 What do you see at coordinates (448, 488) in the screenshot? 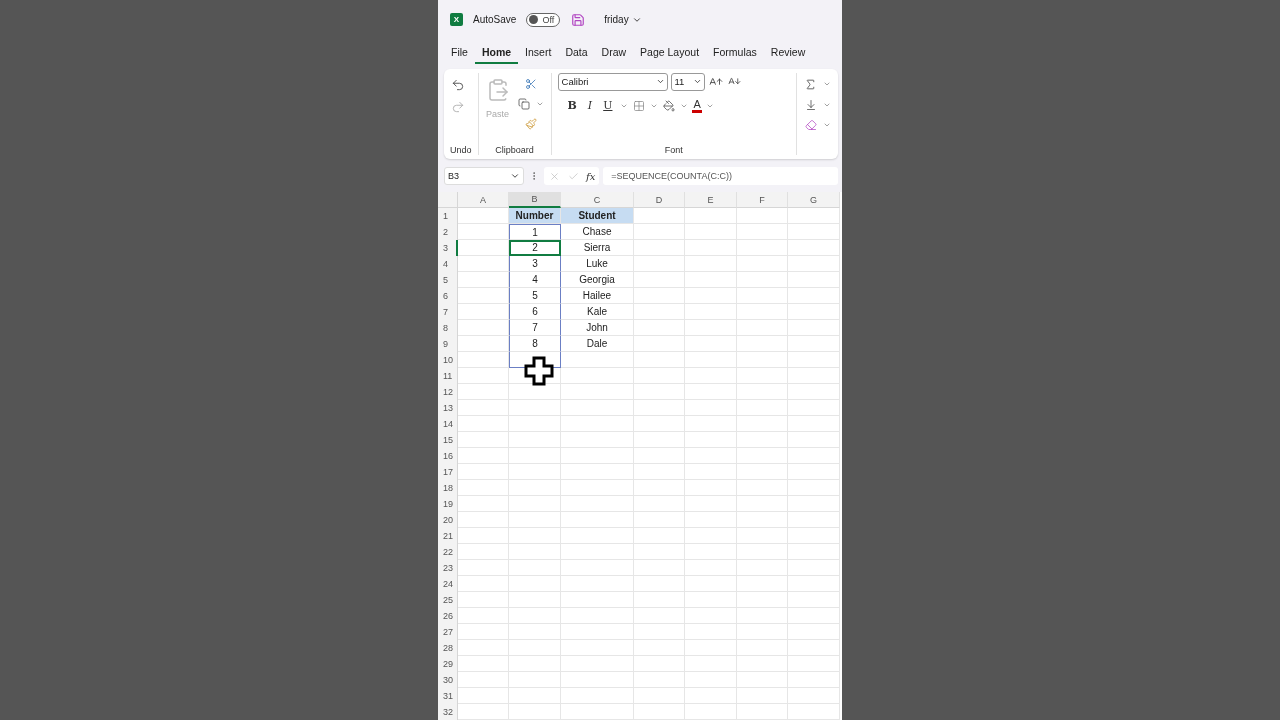
I see `row-header: 18` at bounding box center [448, 488].